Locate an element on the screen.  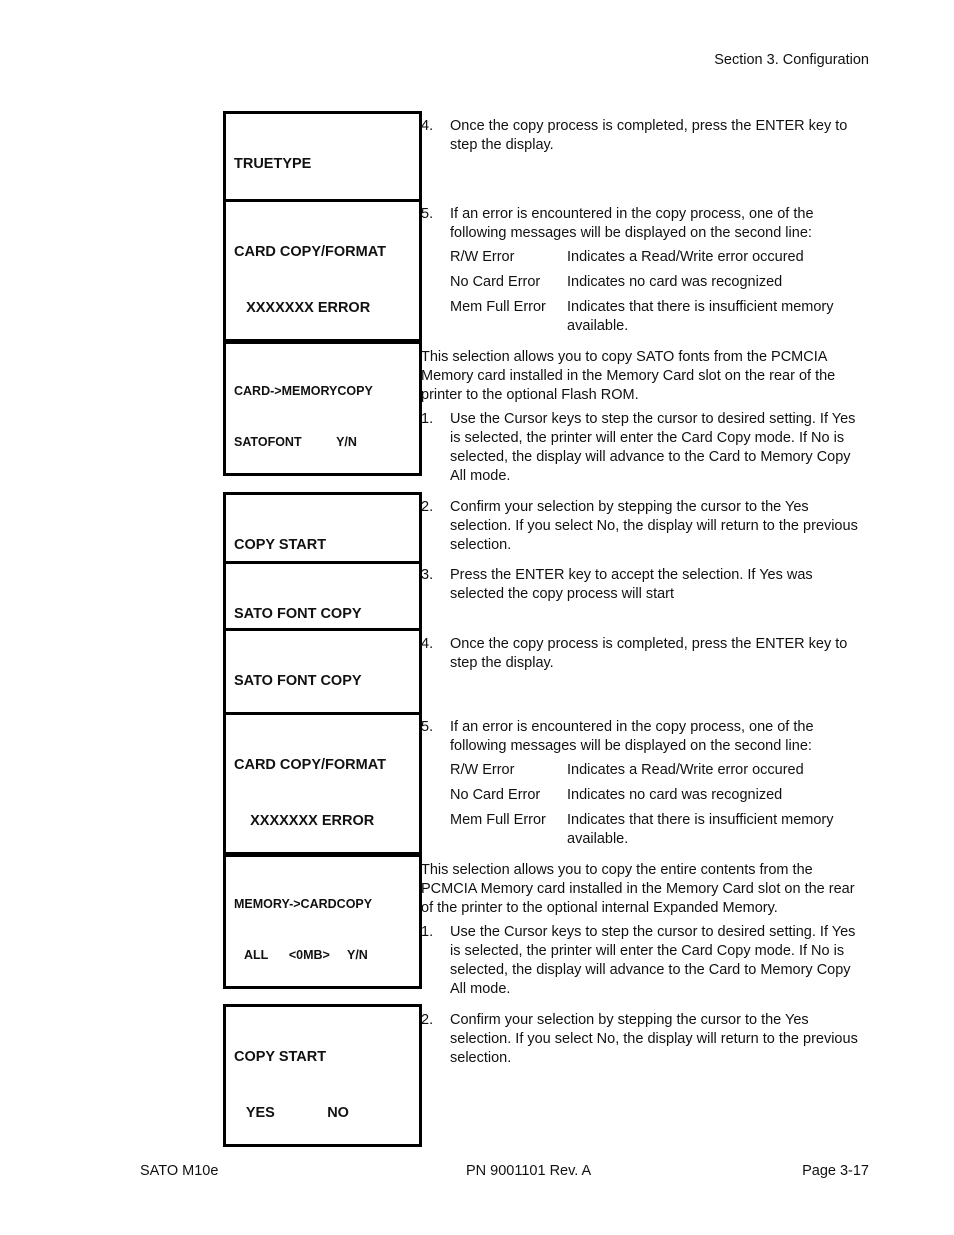
lcd-display-copy-error: CARD COPY/FORMAT XXXXXXX ERROR is located at coordinates (322, 270).